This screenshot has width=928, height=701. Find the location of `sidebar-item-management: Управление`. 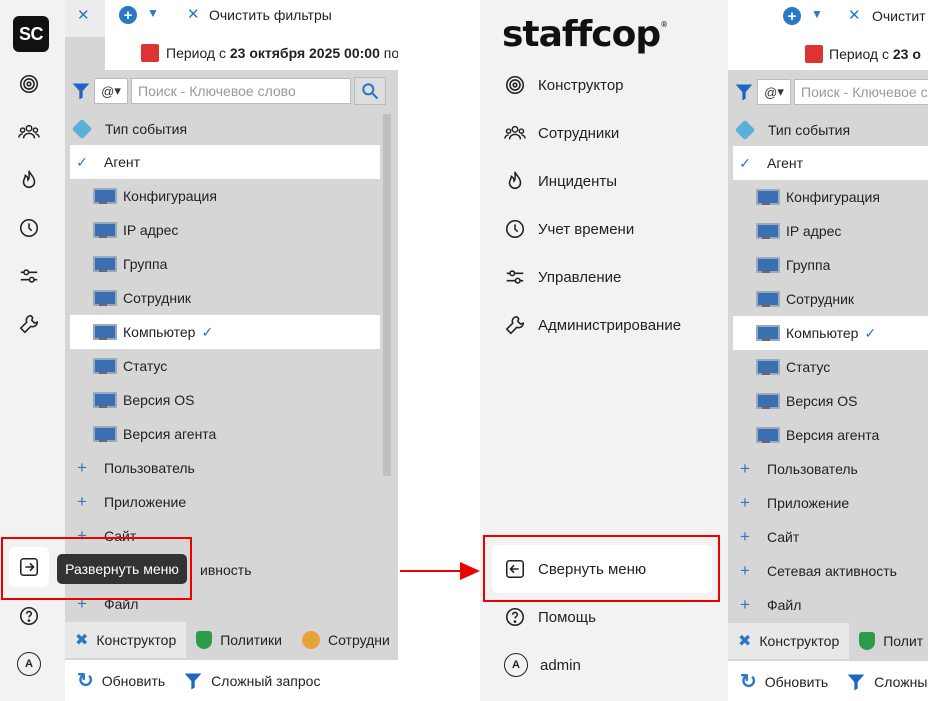

sidebar-item-management: Управление is located at coordinates (562, 277).